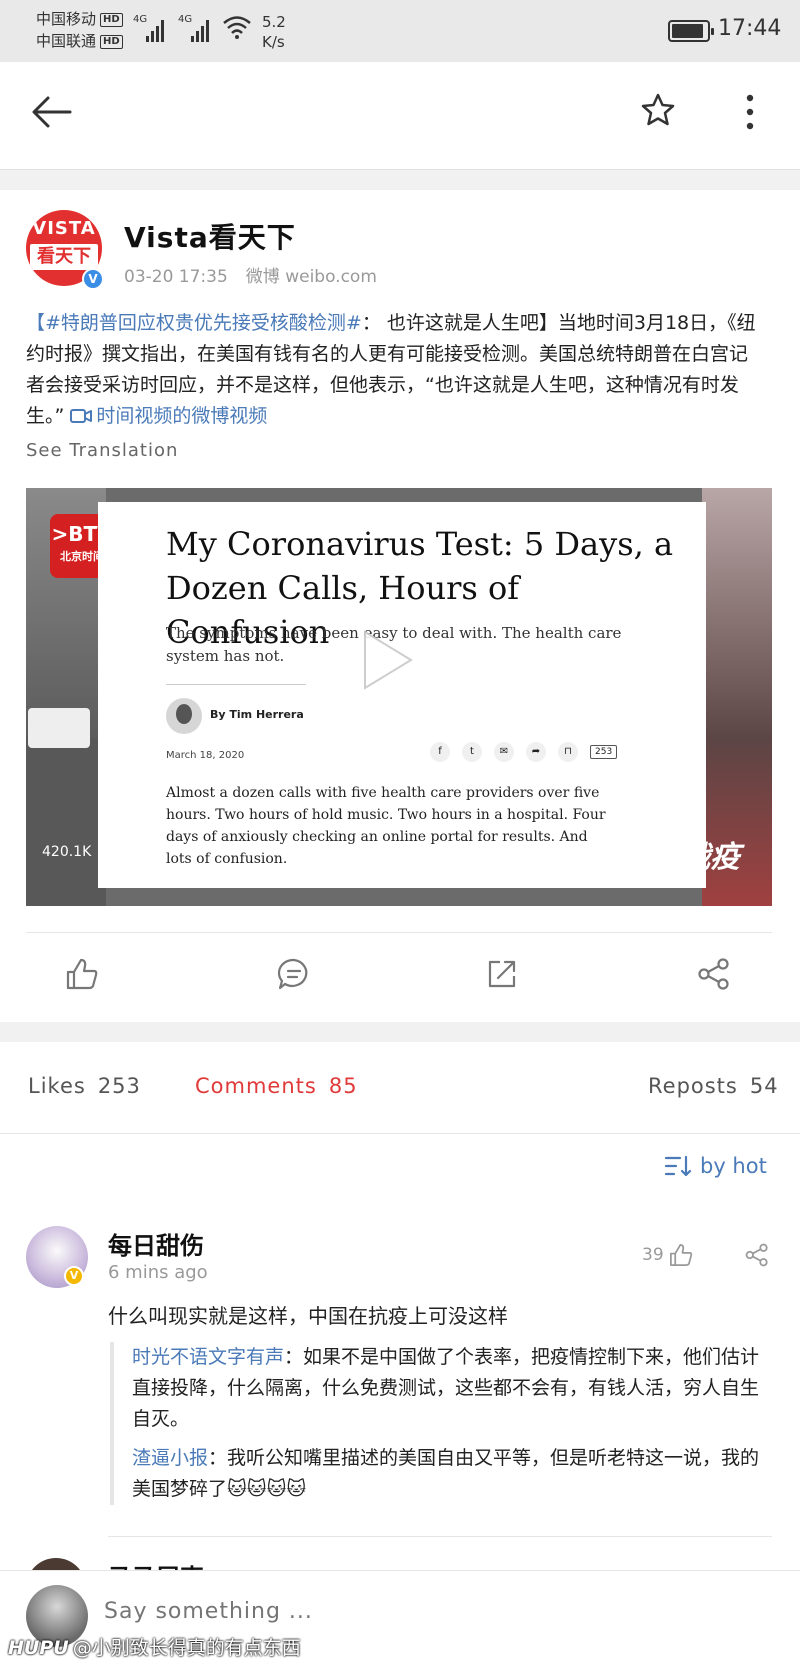  I want to click on avatar-logo-text: 看天下, so click(64, 257).